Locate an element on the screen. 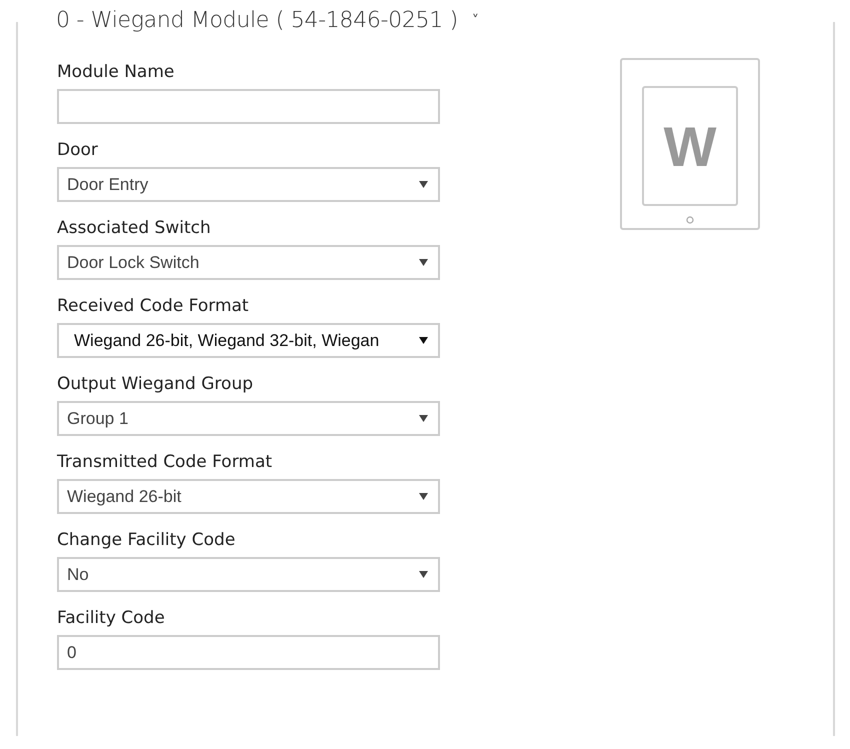  field-label: Received Code Format is located at coordinates (153, 306).